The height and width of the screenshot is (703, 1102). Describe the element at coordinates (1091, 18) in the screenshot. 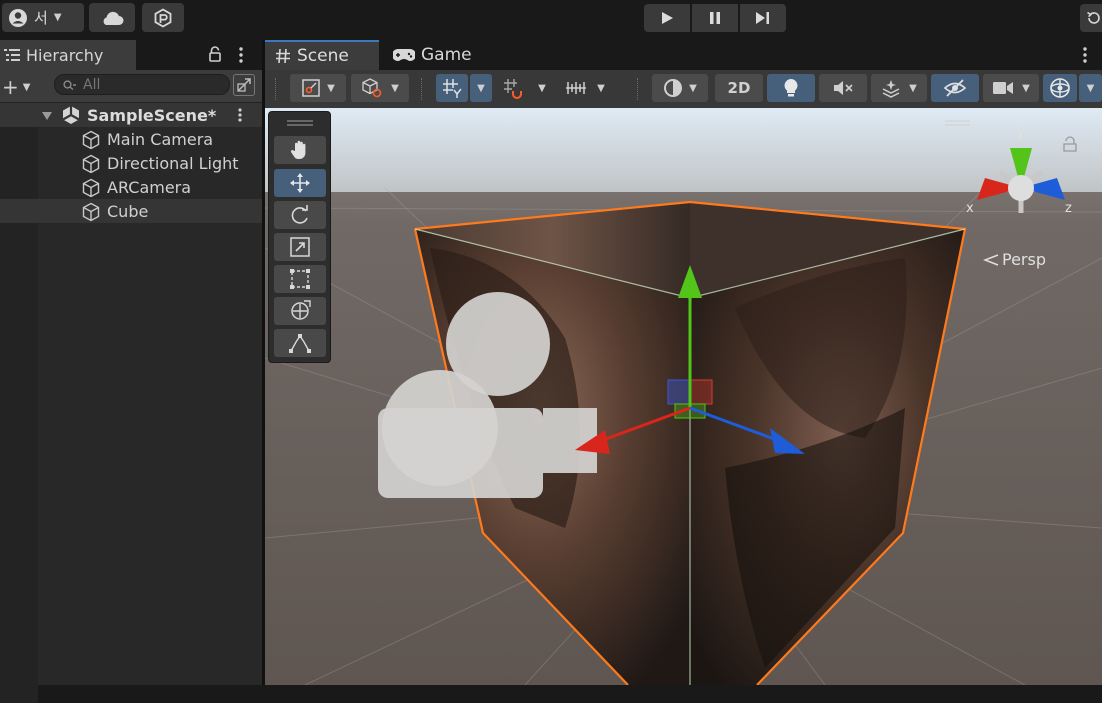

I see `undo-history-button` at that location.